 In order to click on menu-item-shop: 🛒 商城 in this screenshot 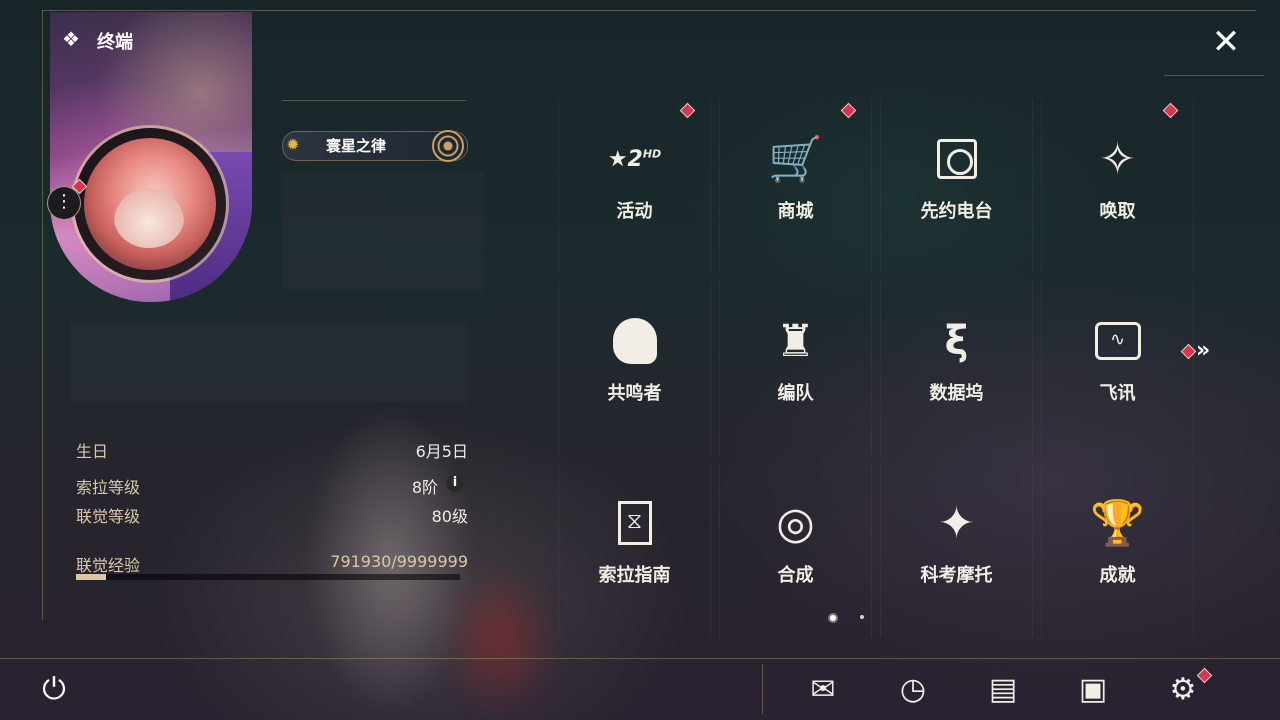, I will do `click(795, 186)`.